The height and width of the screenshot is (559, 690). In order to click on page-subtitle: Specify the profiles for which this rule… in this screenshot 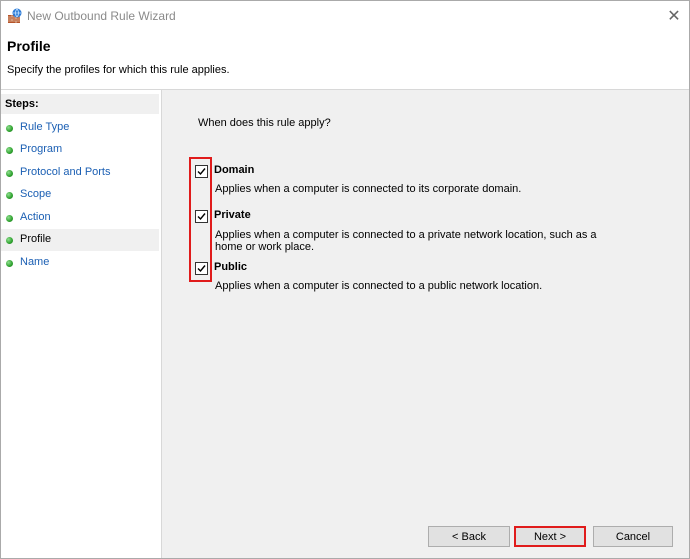, I will do `click(118, 70)`.